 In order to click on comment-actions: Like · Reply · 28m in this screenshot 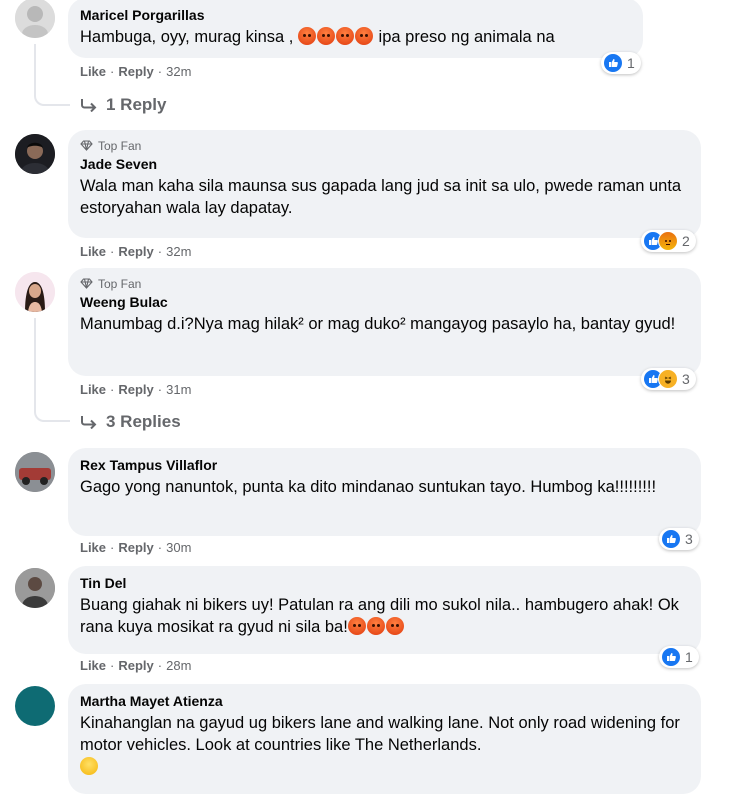, I will do `click(135, 665)`.